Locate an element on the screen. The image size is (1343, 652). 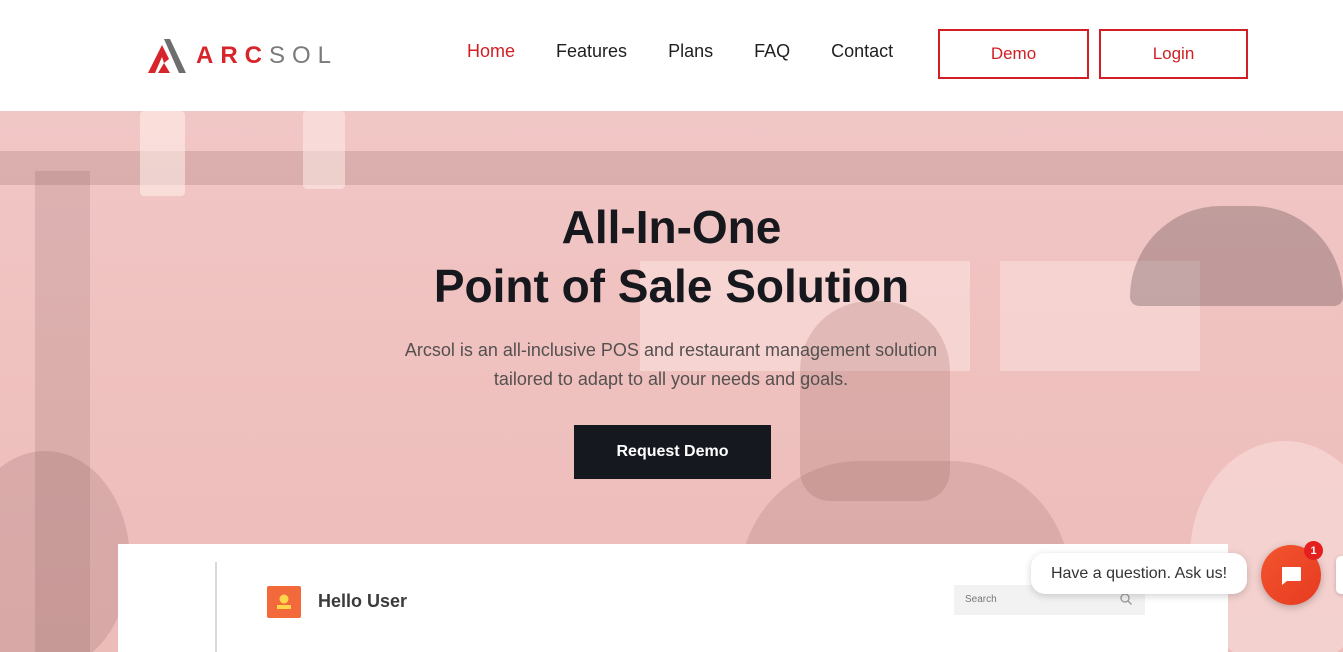
search-icon is located at coordinates (1126, 601).